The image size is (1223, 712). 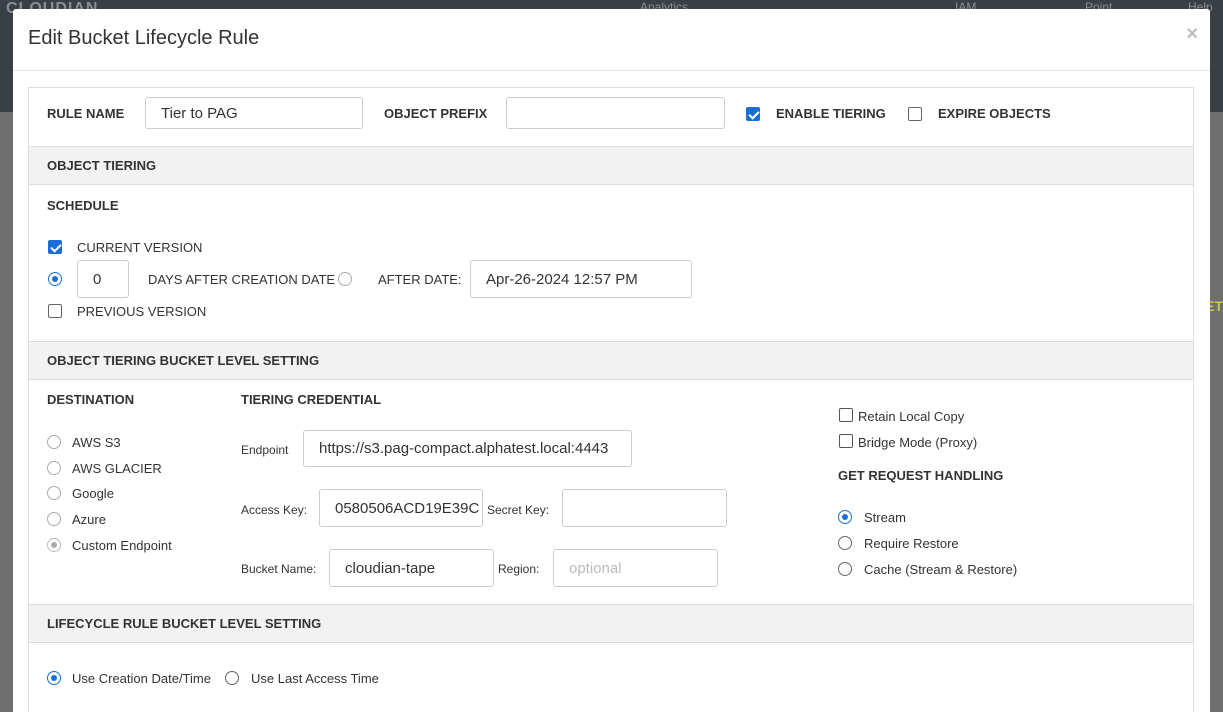 What do you see at coordinates (885, 517) in the screenshot?
I see `get-stream-label: Stream` at bounding box center [885, 517].